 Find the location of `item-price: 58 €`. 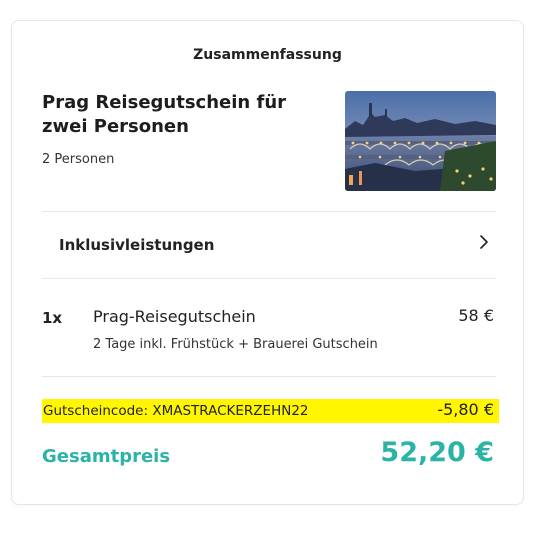

item-price: 58 € is located at coordinates (476, 315).